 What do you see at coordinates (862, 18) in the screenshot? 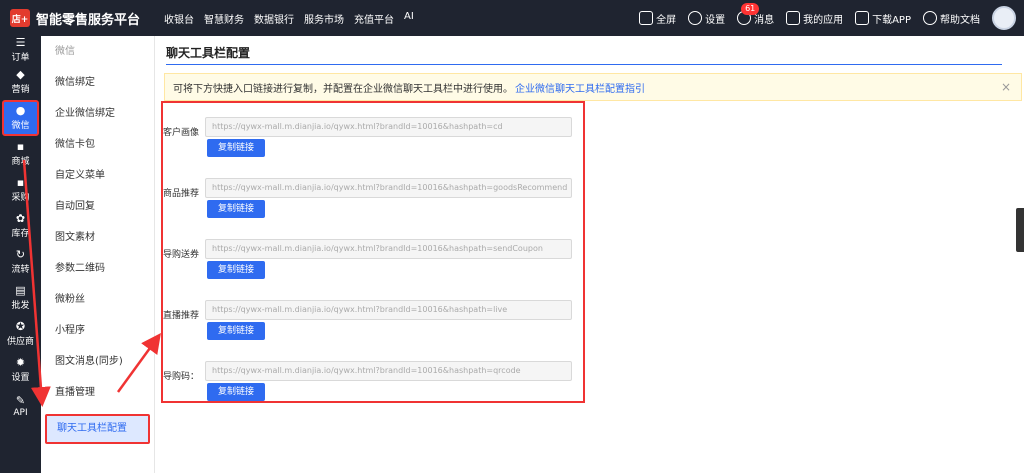
I see `download-icon` at bounding box center [862, 18].